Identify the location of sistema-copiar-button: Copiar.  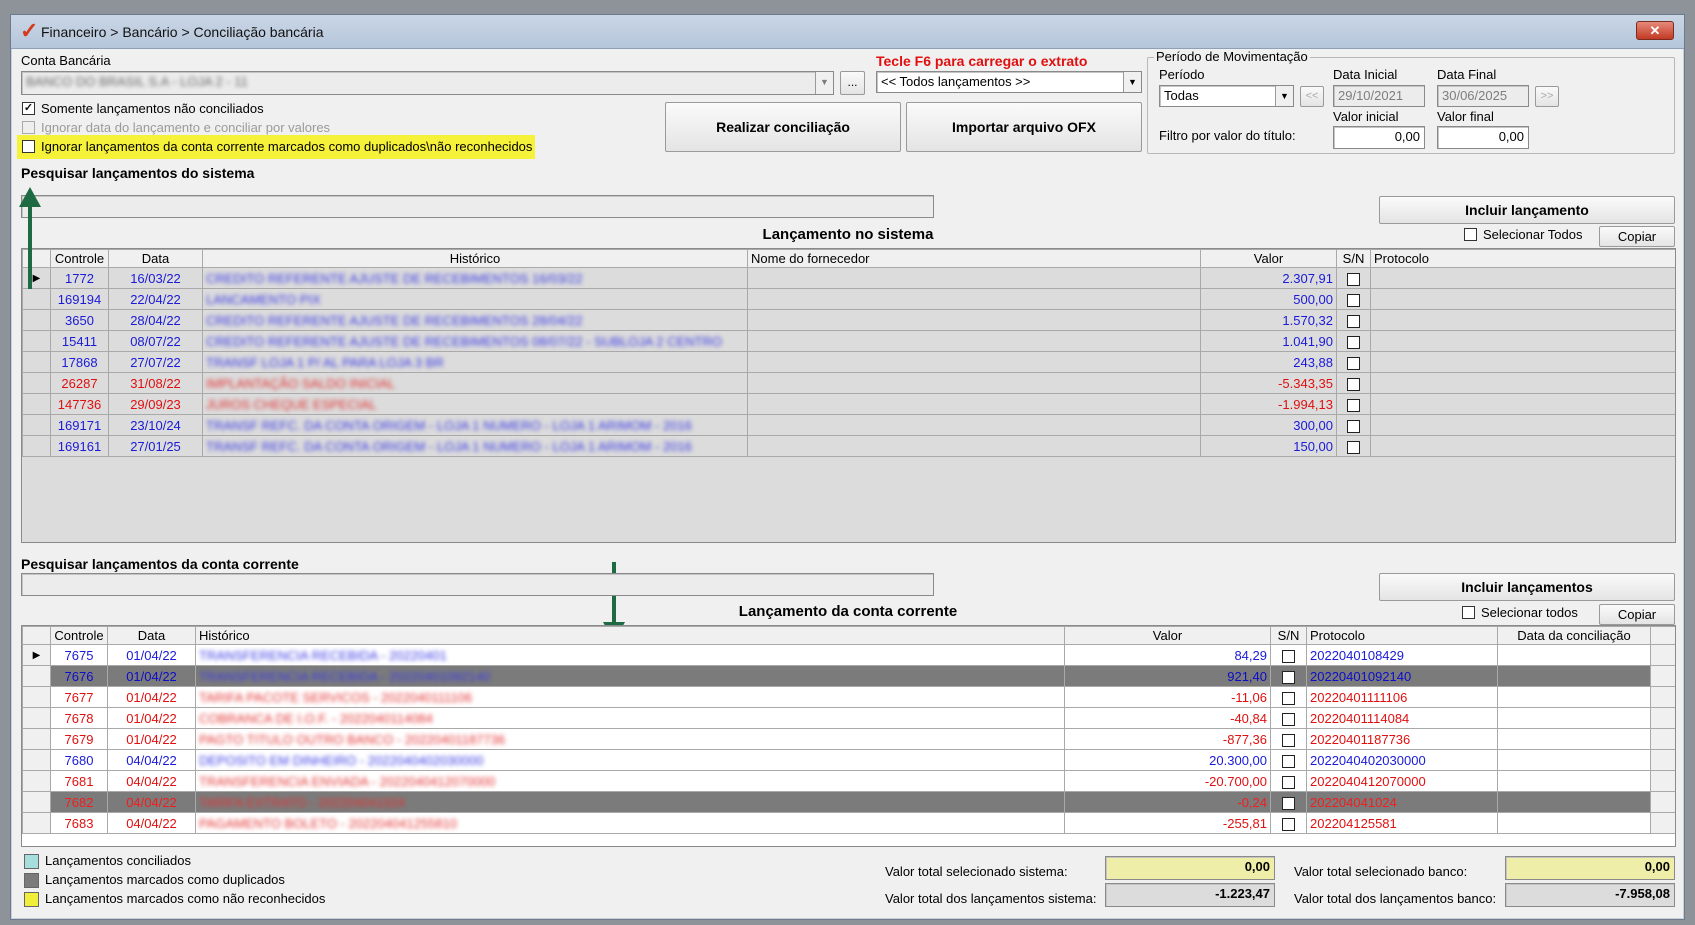
(1637, 236).